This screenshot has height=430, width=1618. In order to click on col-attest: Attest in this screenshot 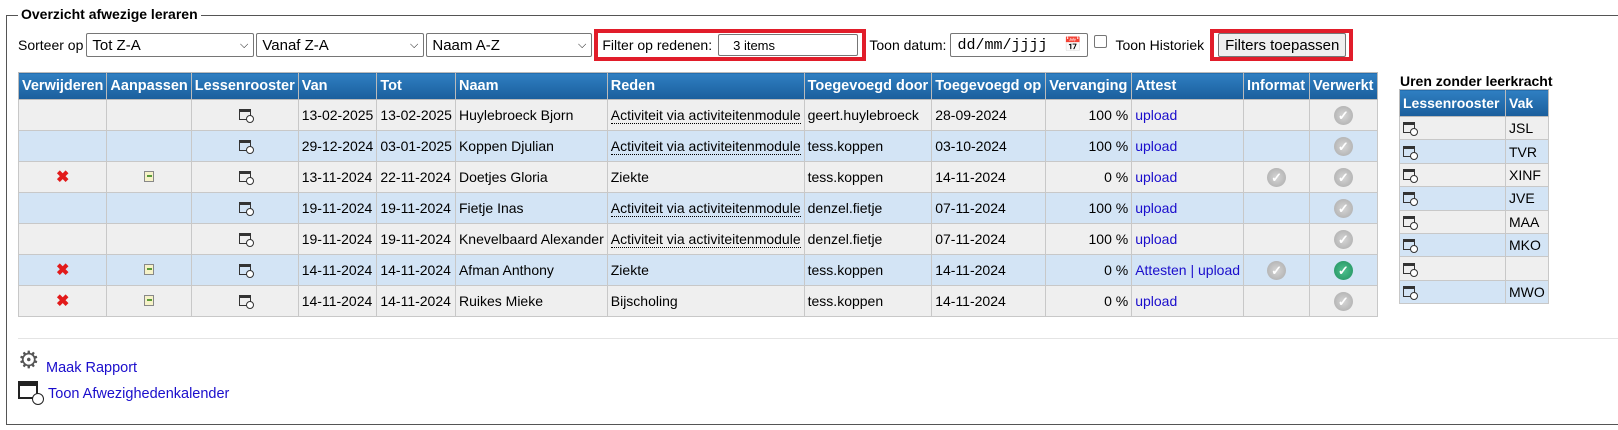, I will do `click(1188, 86)`.